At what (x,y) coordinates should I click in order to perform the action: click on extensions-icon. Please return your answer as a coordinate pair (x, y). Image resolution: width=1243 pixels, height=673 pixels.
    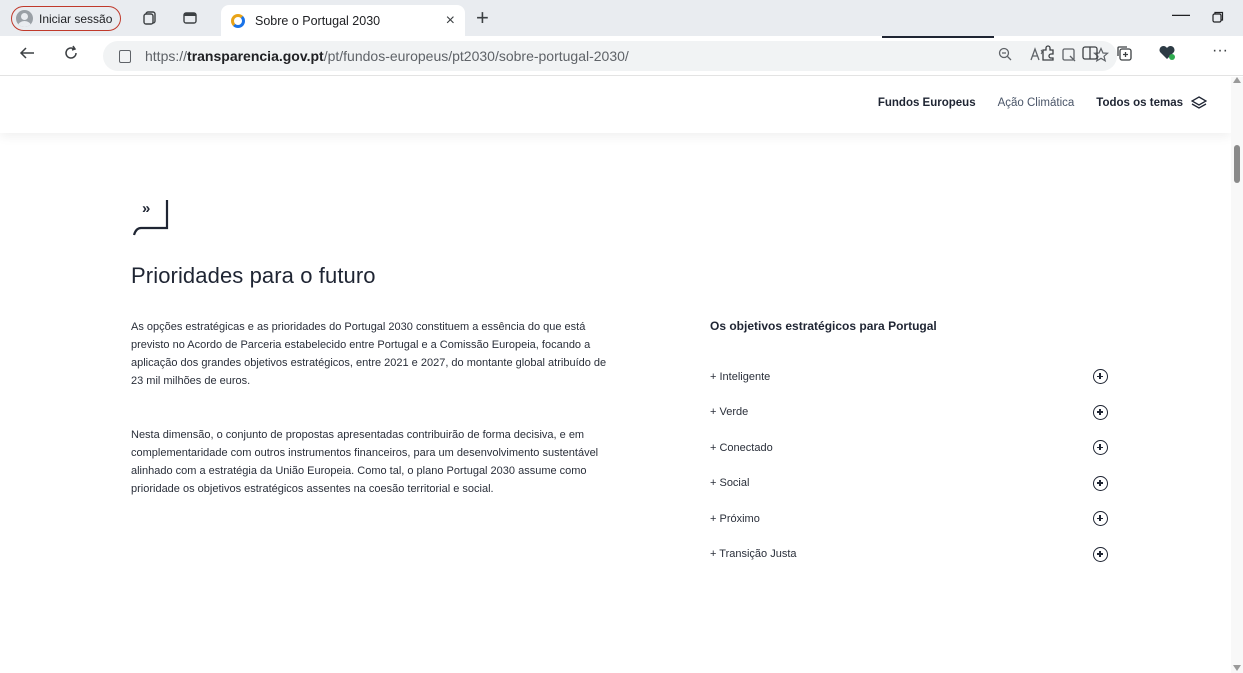
    Looking at the image, I should click on (1048, 55).